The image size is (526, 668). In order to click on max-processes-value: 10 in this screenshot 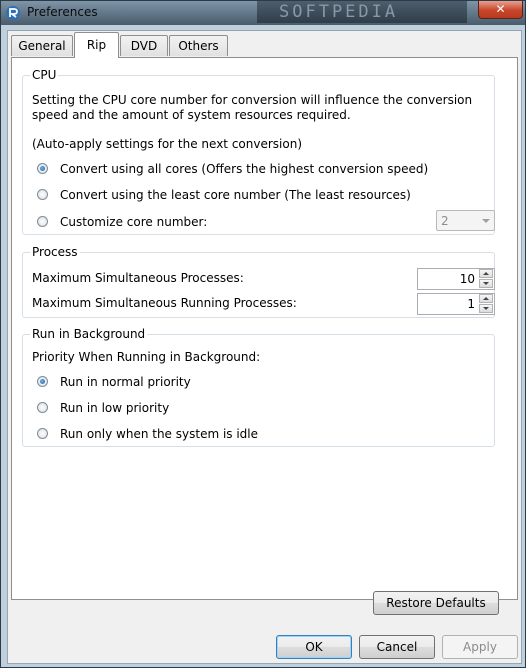, I will do `click(467, 279)`.